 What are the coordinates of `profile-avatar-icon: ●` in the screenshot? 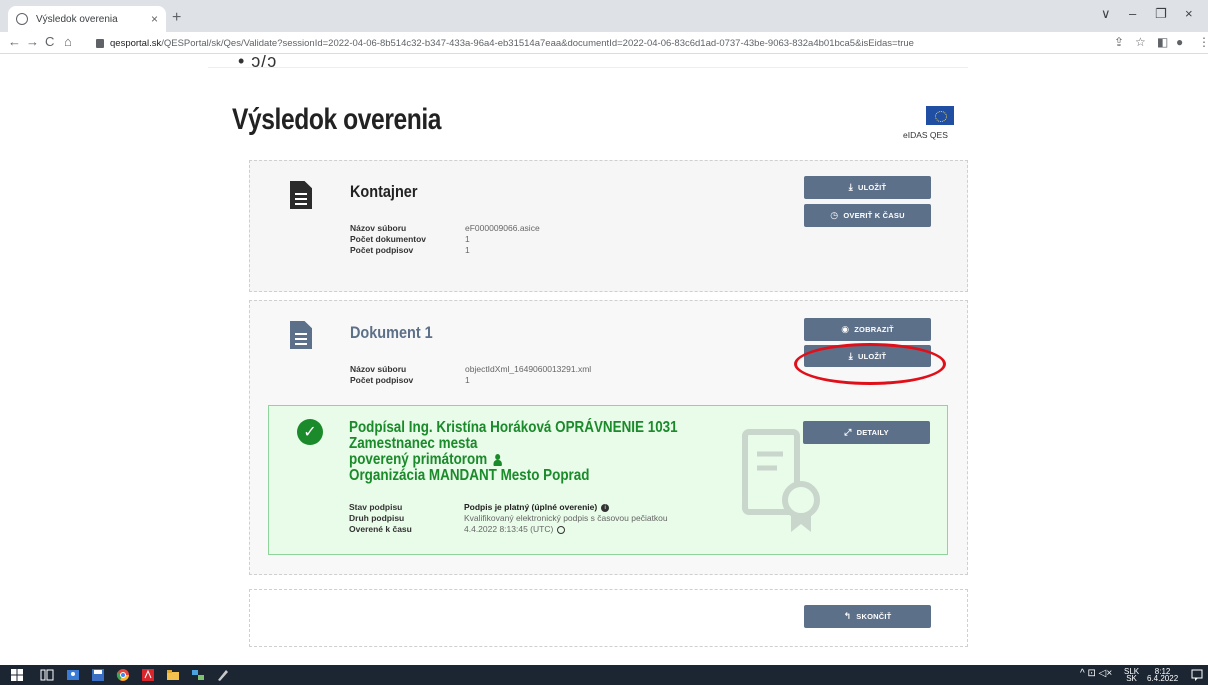 It's located at (1179, 42).